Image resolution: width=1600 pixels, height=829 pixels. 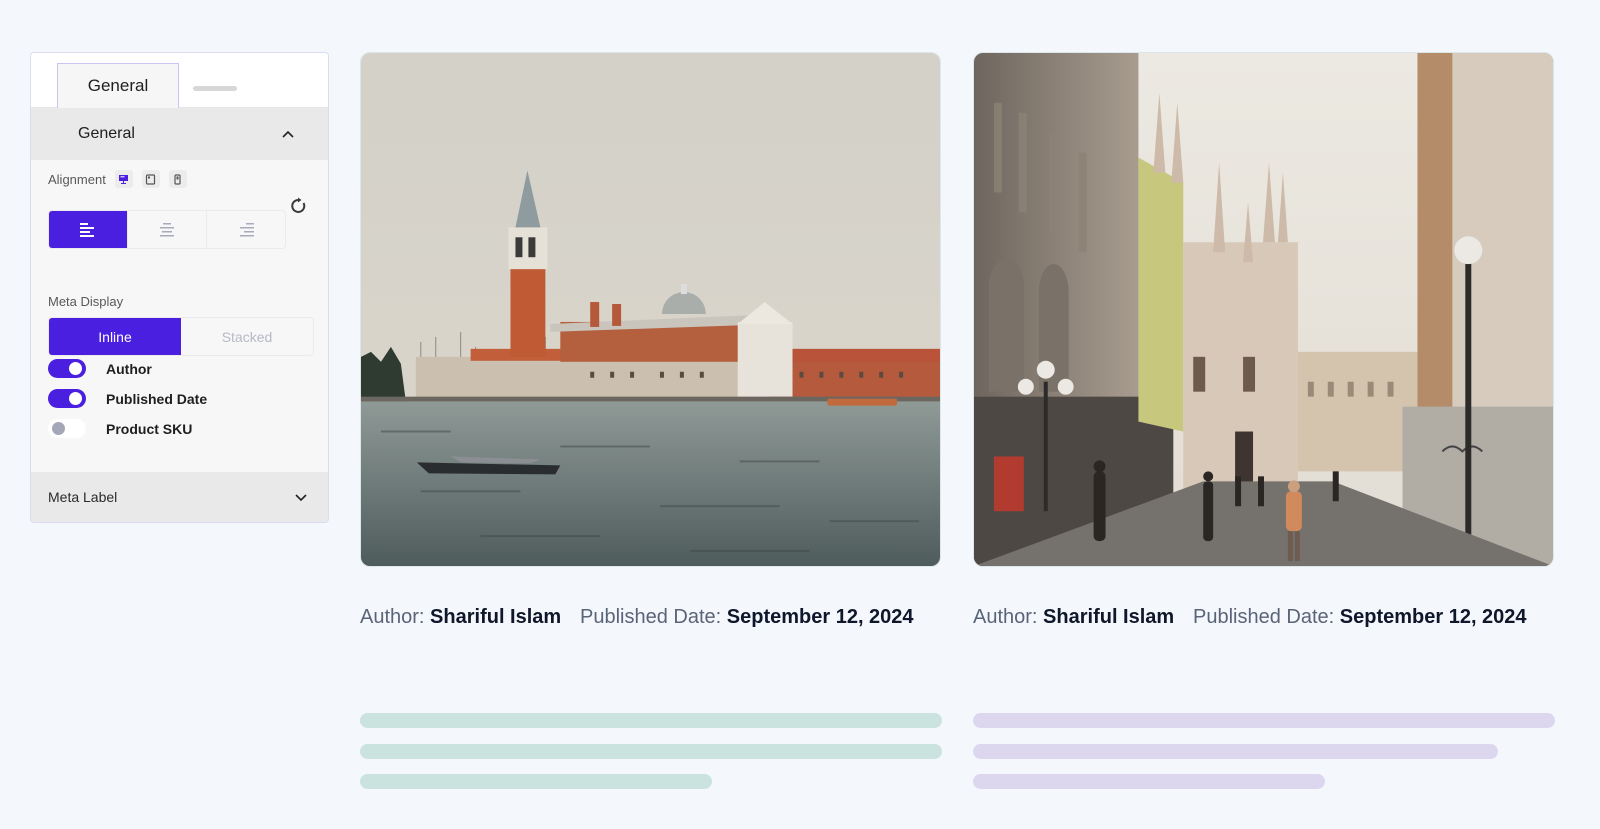 I want to click on tab-general: General, so click(x=118, y=85).